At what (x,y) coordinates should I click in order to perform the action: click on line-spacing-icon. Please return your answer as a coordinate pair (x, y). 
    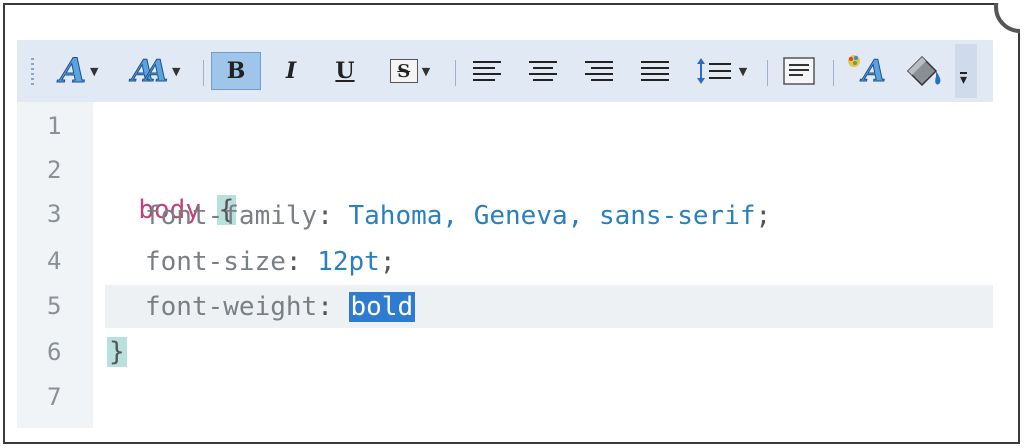
    Looking at the image, I should click on (713, 71).